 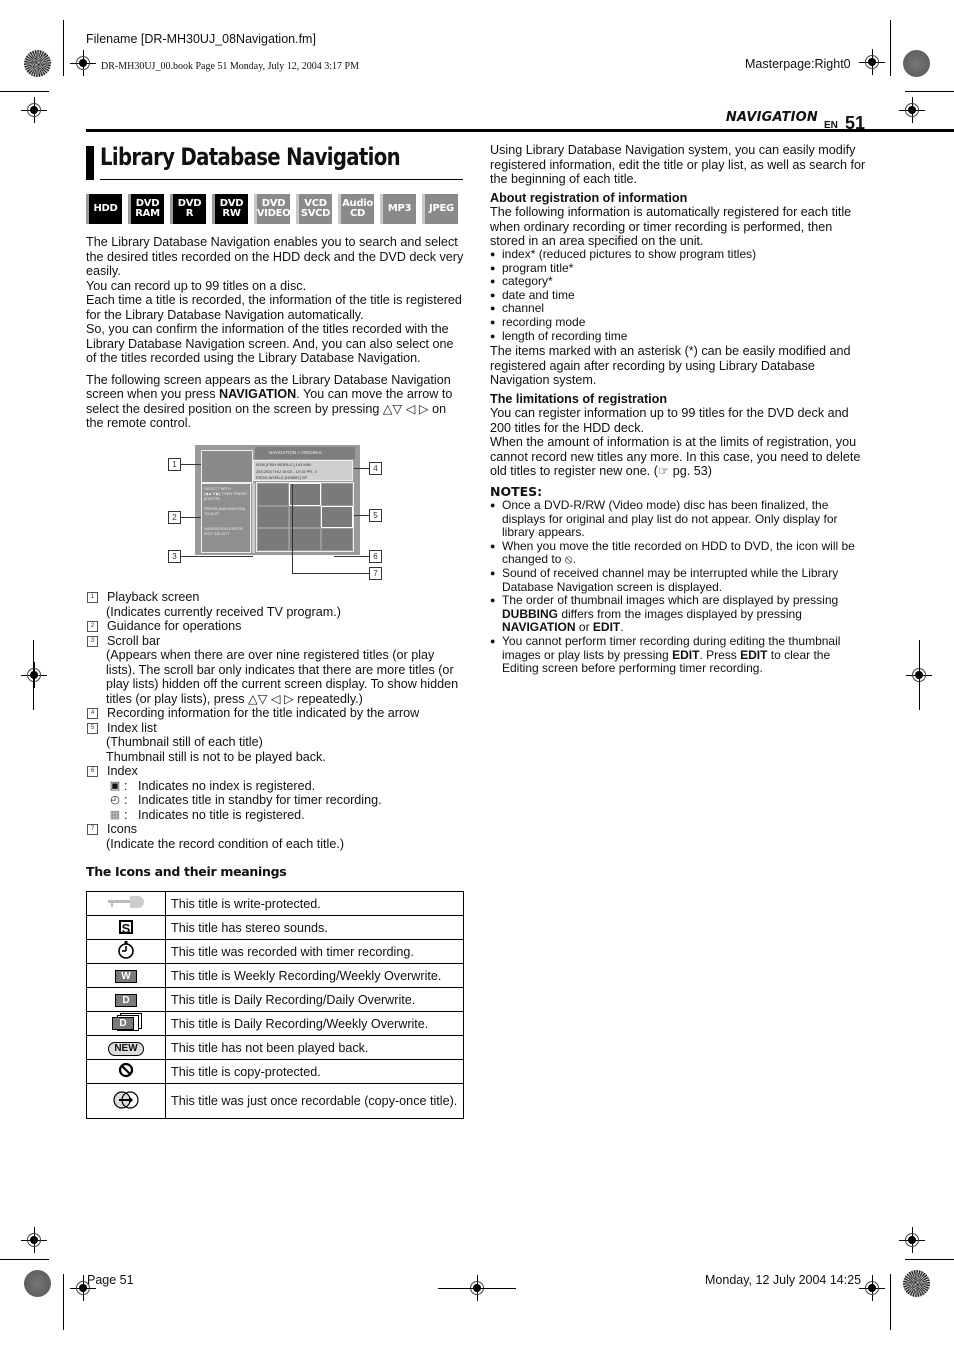 I want to click on limits-heading: The limitations of registration, so click(x=579, y=399).